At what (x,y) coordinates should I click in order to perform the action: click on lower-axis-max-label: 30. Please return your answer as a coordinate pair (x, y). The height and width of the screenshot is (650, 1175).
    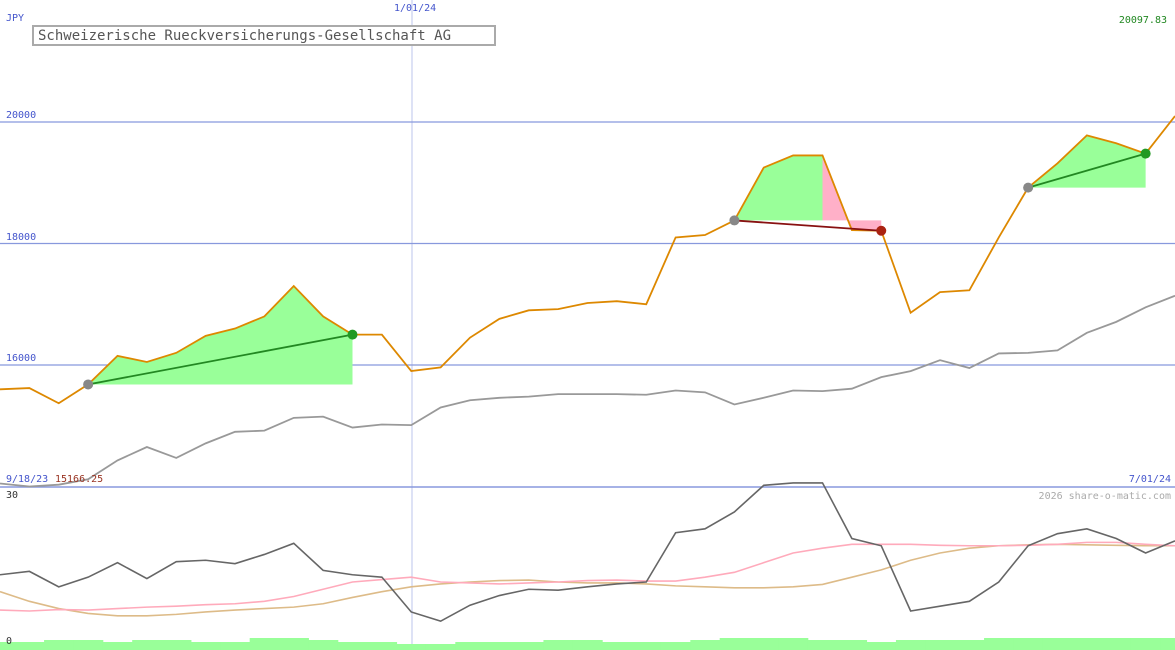
    Looking at the image, I should click on (12, 495).